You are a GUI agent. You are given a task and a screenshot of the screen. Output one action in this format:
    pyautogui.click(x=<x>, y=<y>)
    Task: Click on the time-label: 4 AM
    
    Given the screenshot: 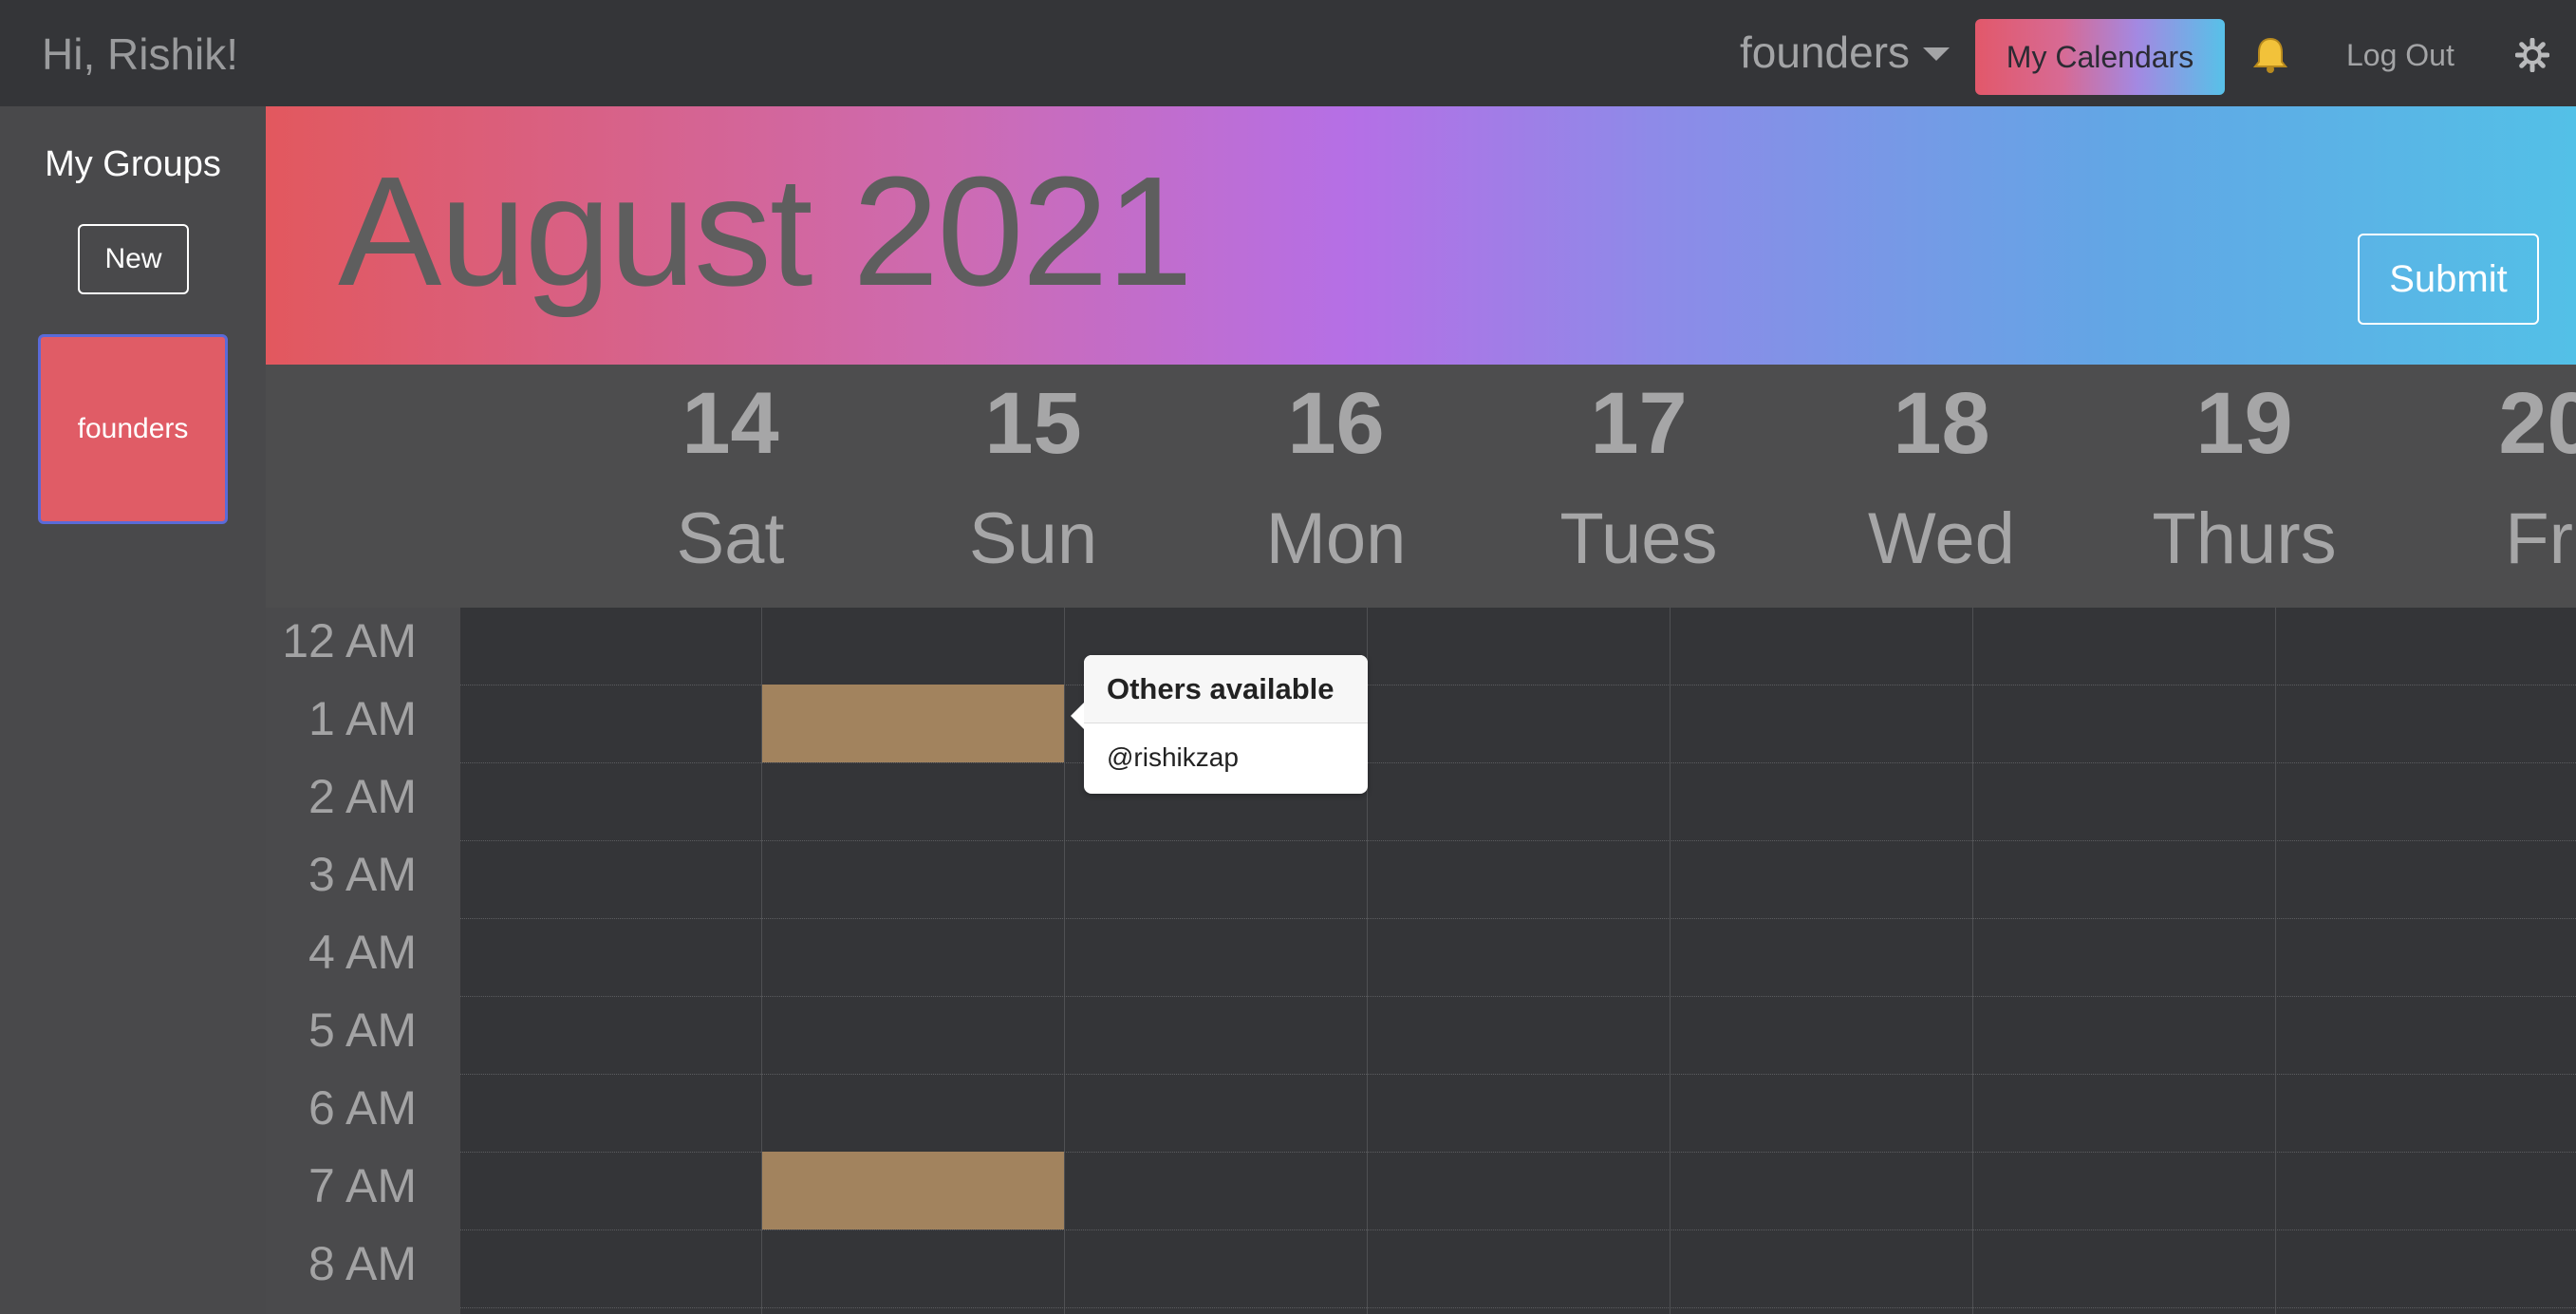 What is the action you would take?
    pyautogui.click(x=363, y=952)
    